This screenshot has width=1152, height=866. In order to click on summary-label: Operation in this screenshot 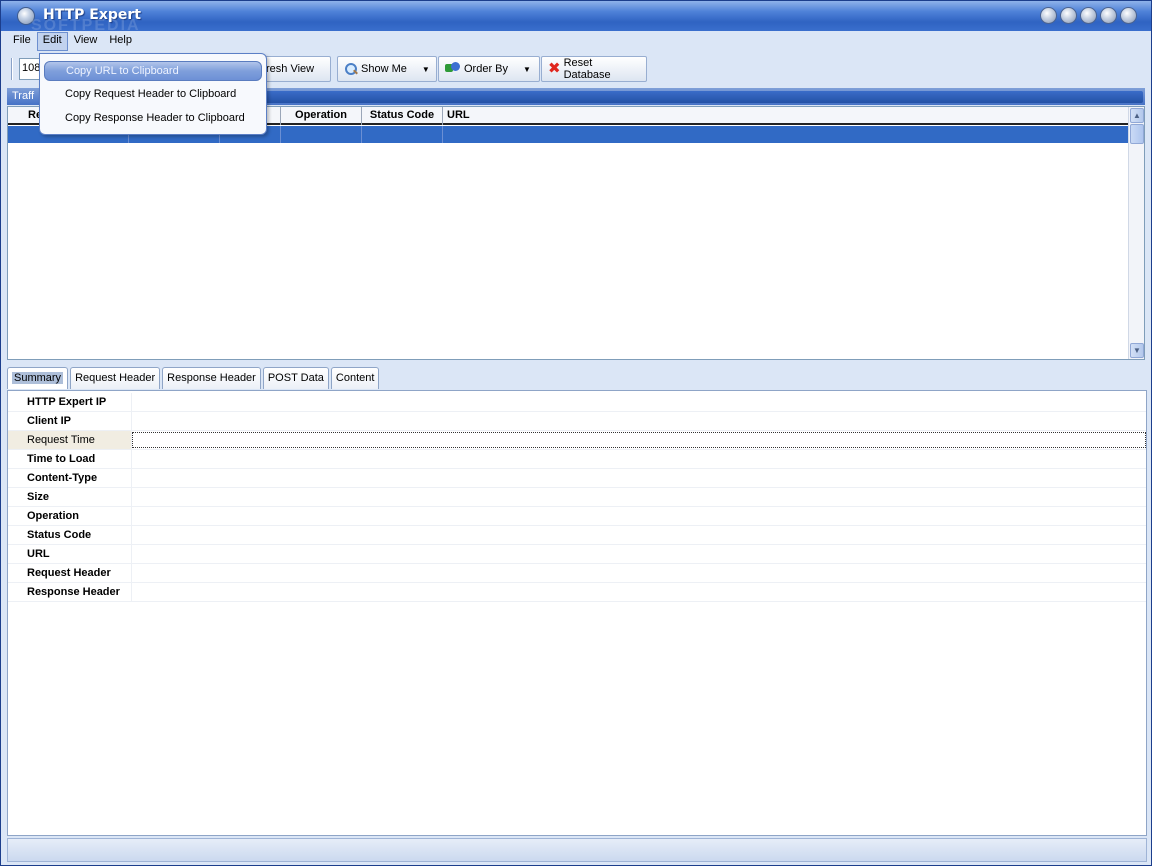, I will do `click(70, 516)`.